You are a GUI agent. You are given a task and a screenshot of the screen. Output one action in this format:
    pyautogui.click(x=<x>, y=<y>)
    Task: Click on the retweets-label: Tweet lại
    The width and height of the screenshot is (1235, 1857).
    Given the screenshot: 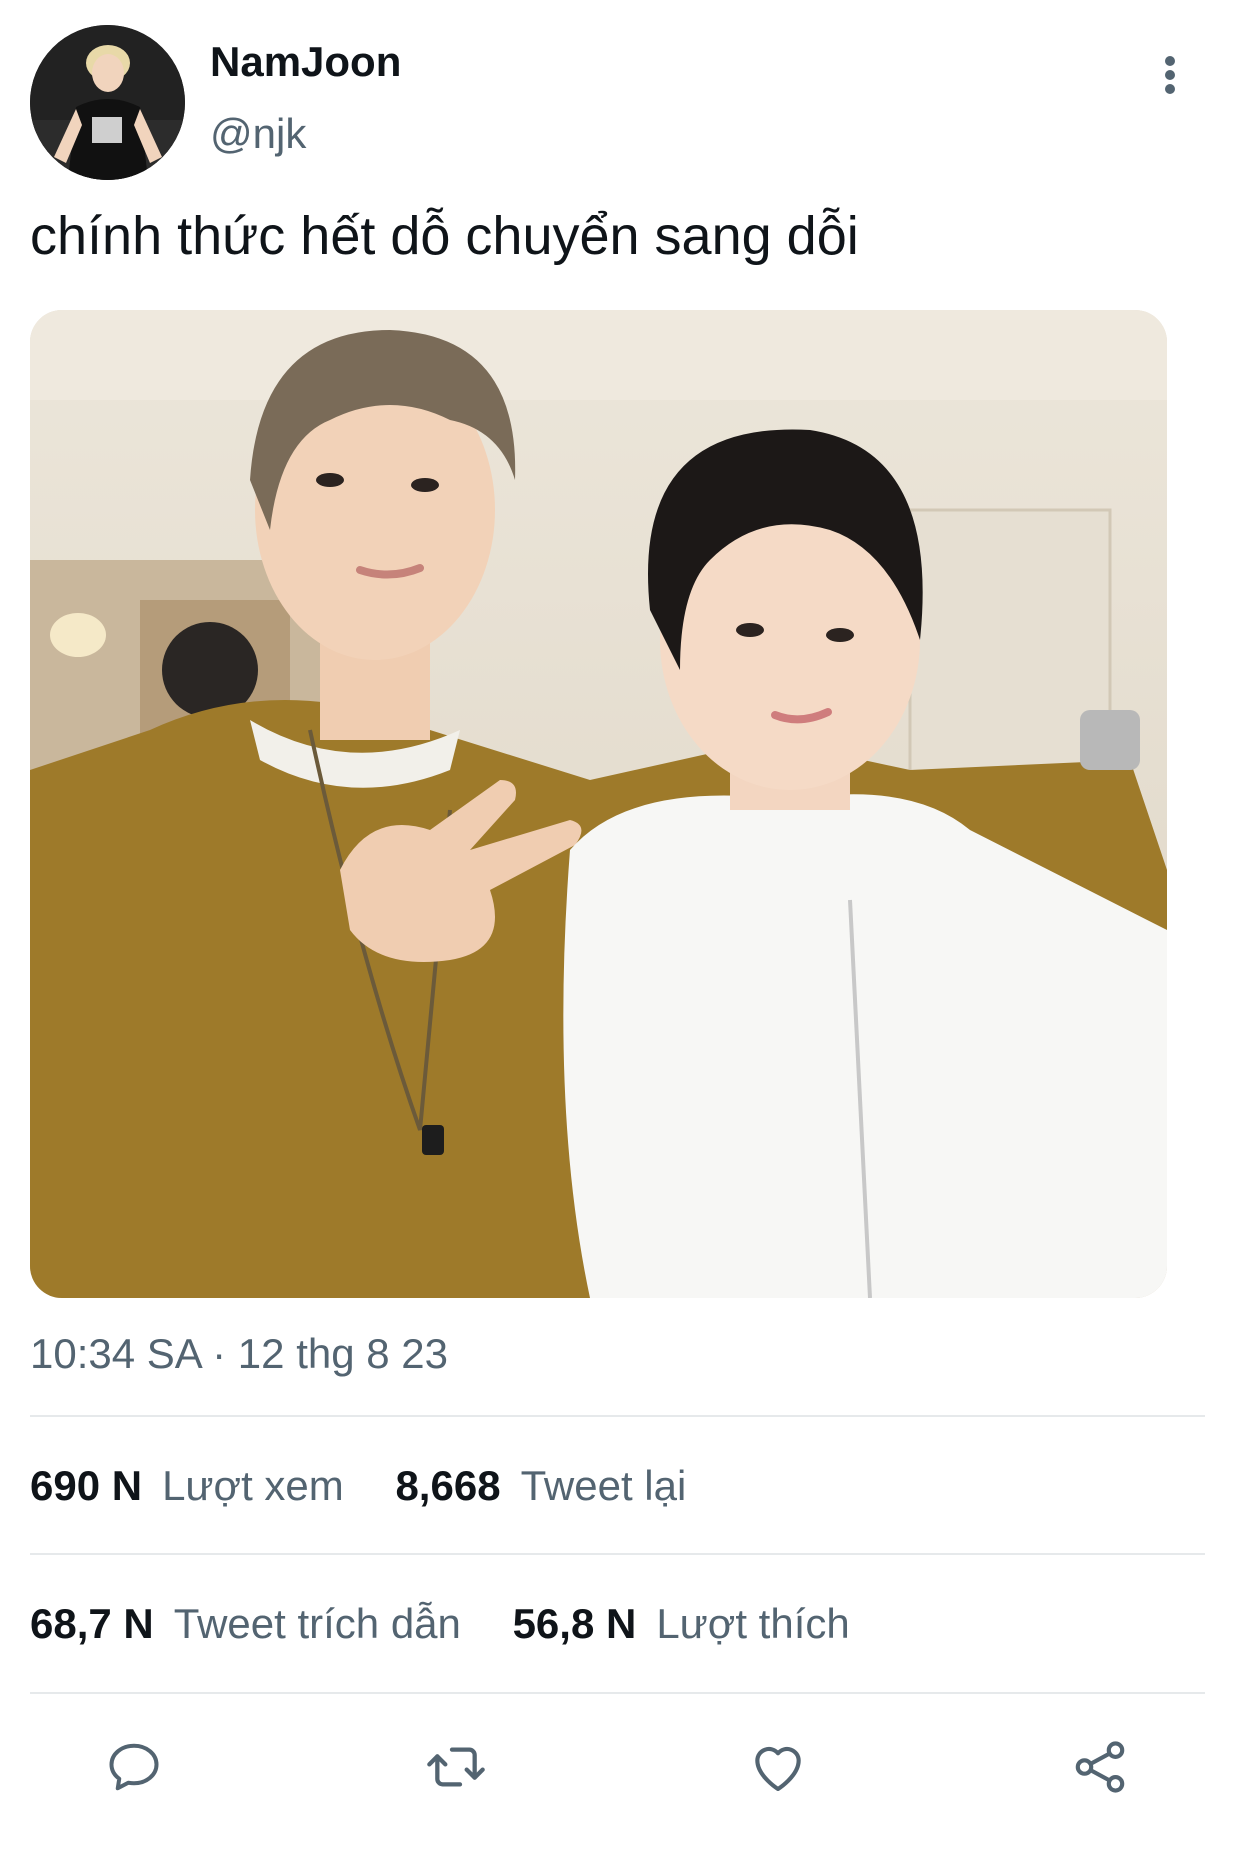 What is the action you would take?
    pyautogui.click(x=603, y=1485)
    